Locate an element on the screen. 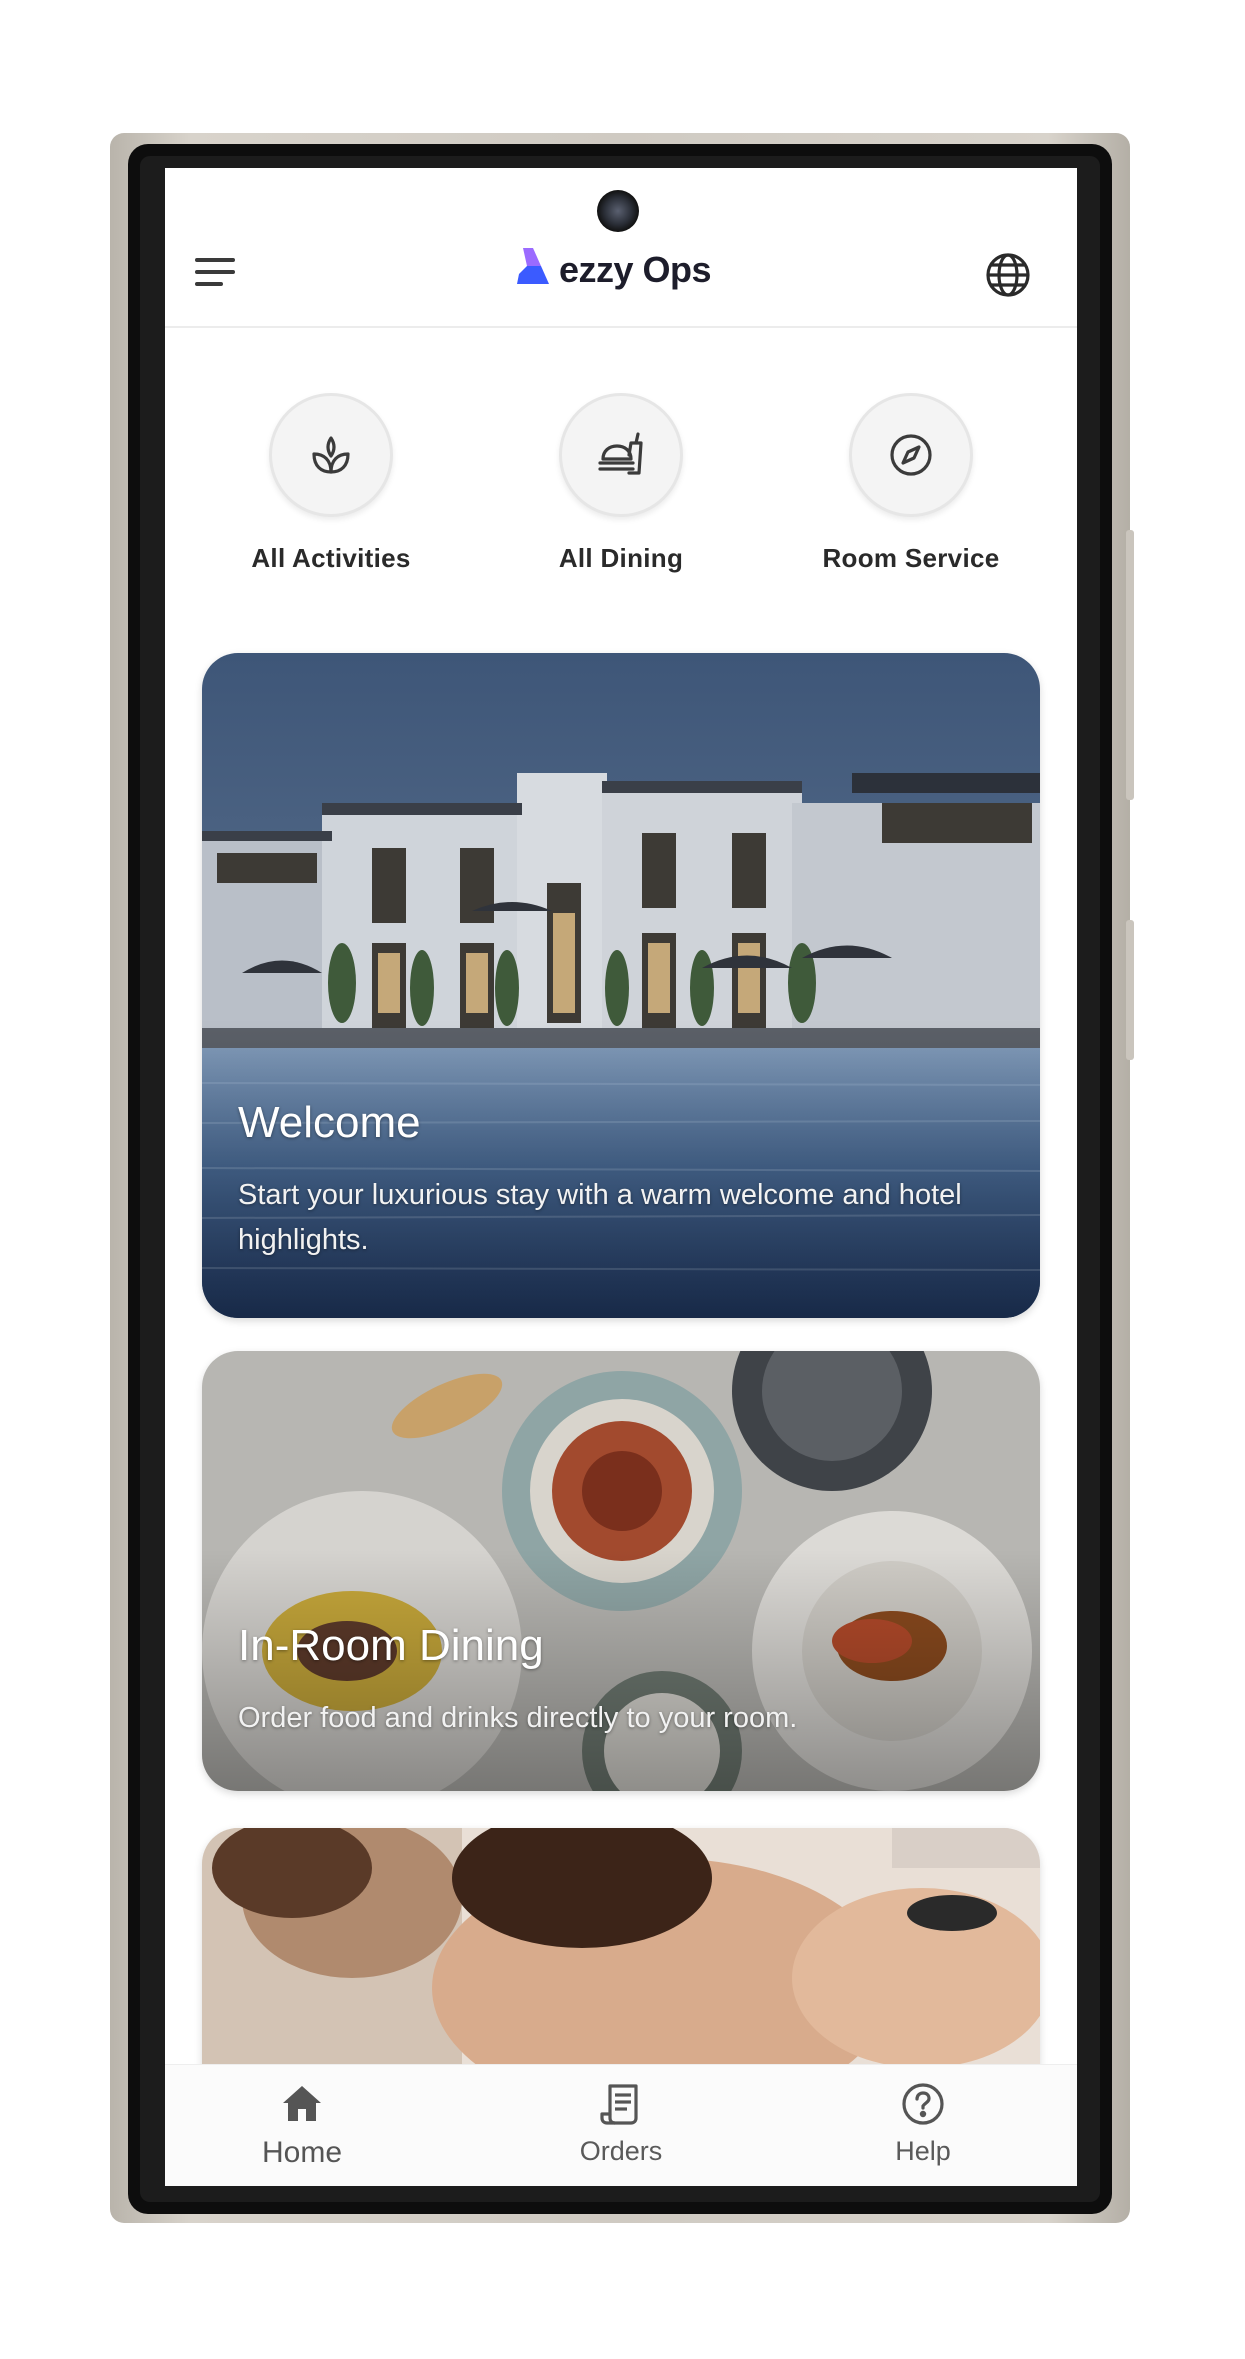 This screenshot has width=1245, height=2359. home-icon is located at coordinates (302, 2103).